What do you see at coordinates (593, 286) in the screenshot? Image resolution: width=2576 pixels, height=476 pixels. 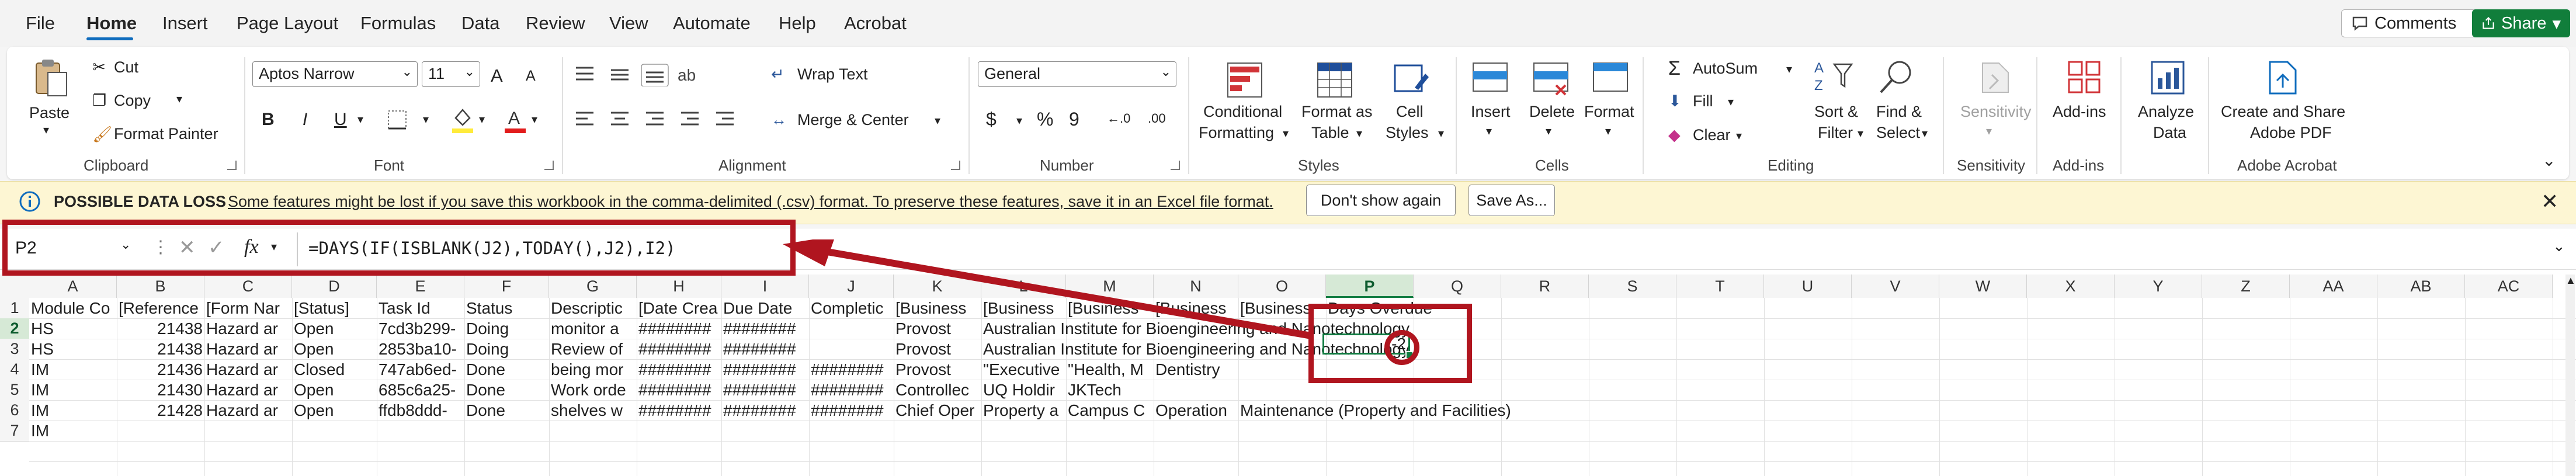 I see `column-header-g: G` at bounding box center [593, 286].